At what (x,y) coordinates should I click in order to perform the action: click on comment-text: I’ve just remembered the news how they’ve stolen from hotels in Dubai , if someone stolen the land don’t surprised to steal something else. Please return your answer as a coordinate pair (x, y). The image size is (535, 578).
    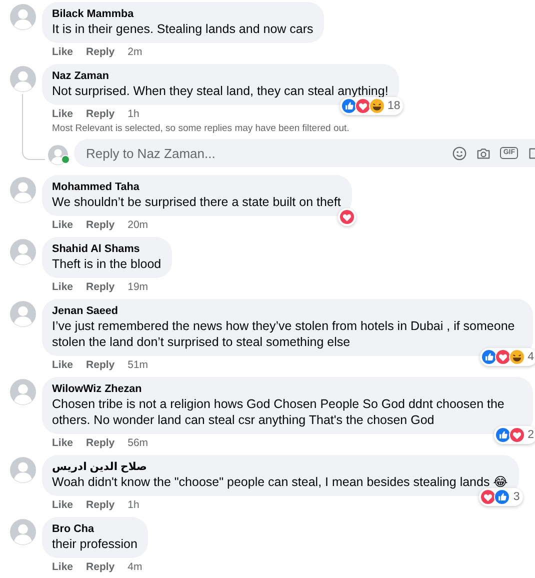
    Looking at the image, I should click on (284, 334).